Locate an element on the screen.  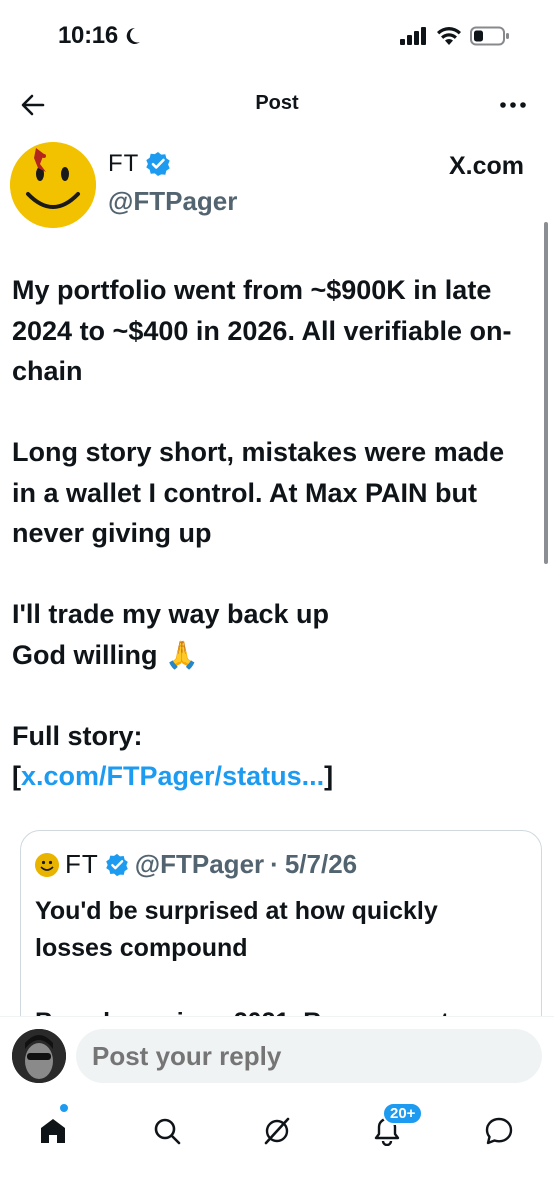
top-navigation-bar: Post is located at coordinates (277, 105).